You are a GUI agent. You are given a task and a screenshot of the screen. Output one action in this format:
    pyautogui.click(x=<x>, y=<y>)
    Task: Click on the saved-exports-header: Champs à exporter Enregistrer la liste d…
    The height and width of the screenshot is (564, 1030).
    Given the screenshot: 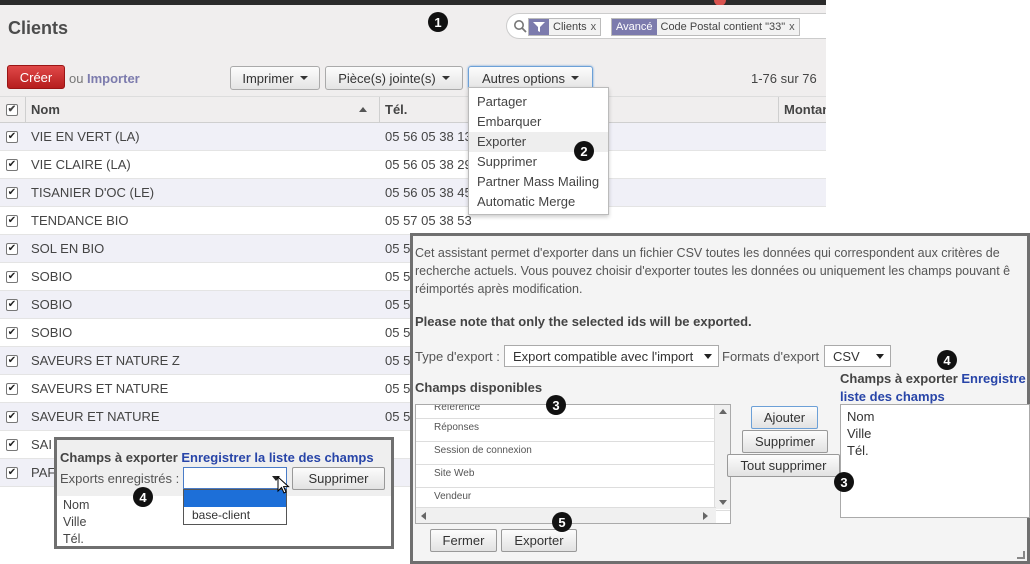 What is the action you would take?
    pyautogui.click(x=224, y=468)
    